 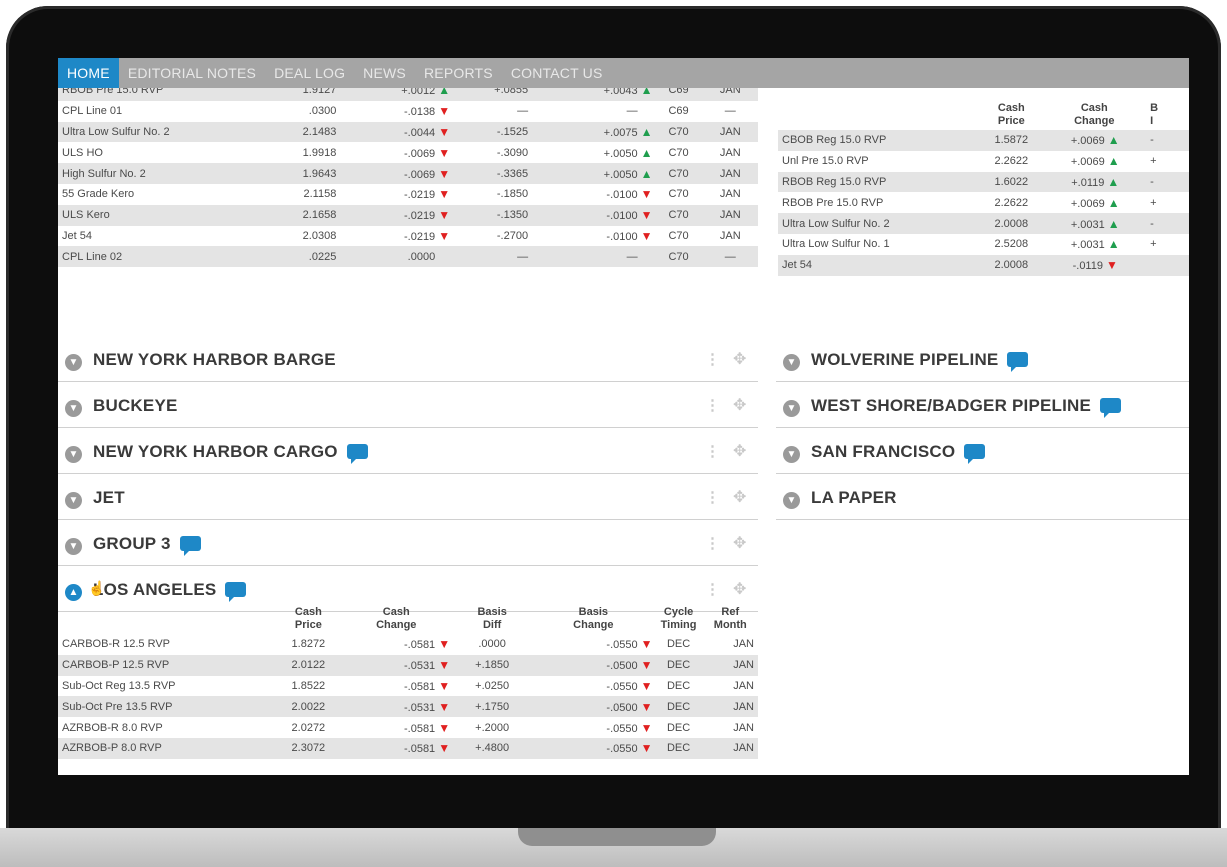 I want to click on panel-san-francisco: ▼ SAN FRANCISCO, so click(x=982, y=450).